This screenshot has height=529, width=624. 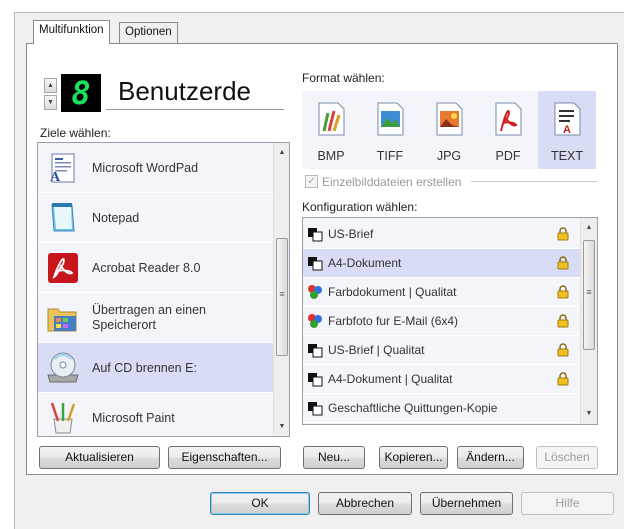 I want to click on spin-up-button: ▲, so click(x=50, y=85).